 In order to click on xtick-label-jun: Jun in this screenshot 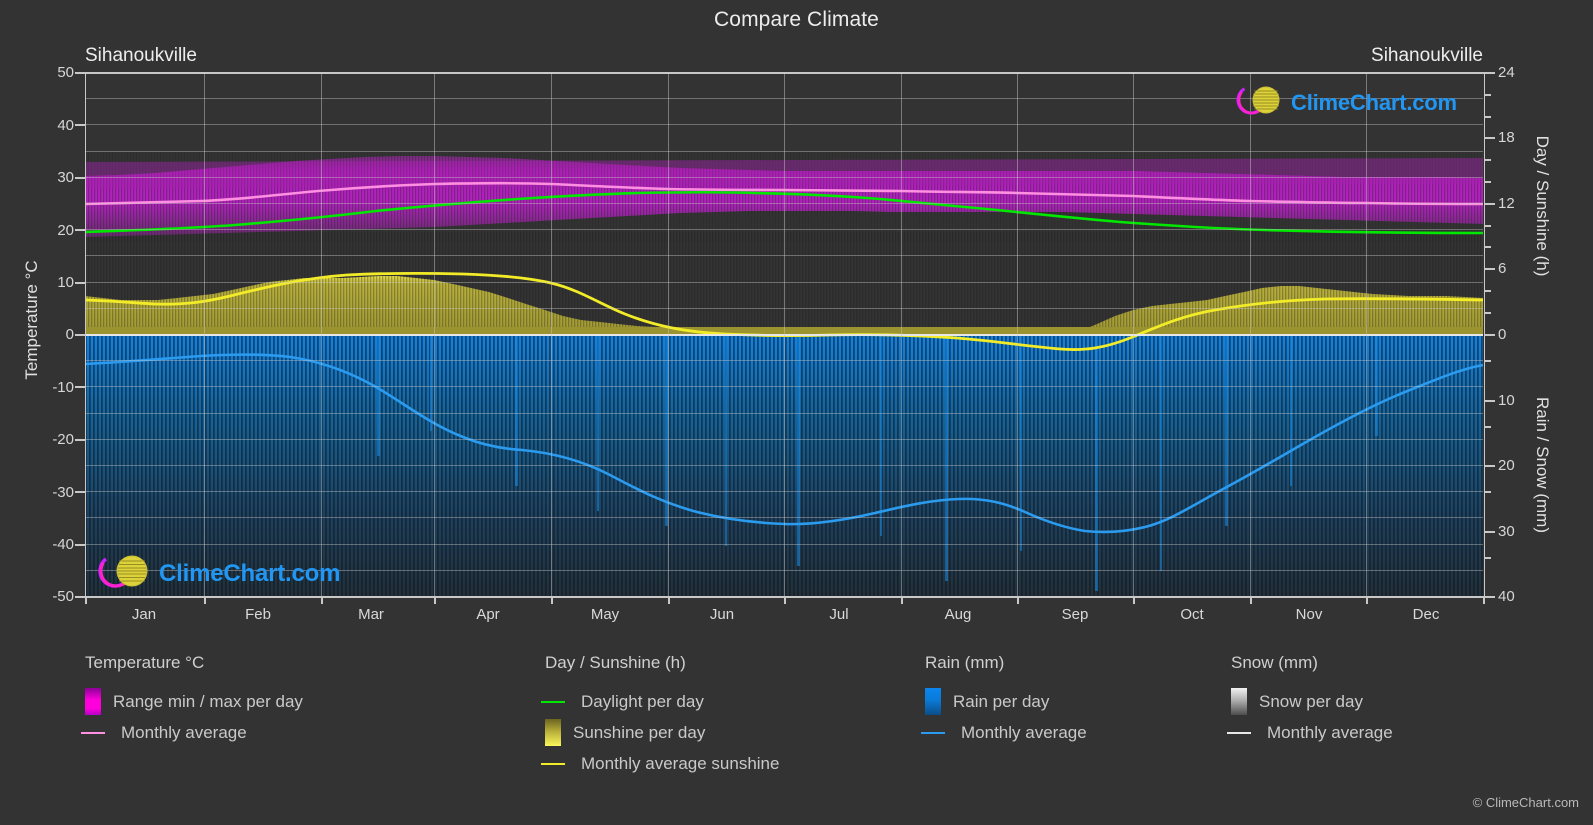, I will do `click(722, 614)`.